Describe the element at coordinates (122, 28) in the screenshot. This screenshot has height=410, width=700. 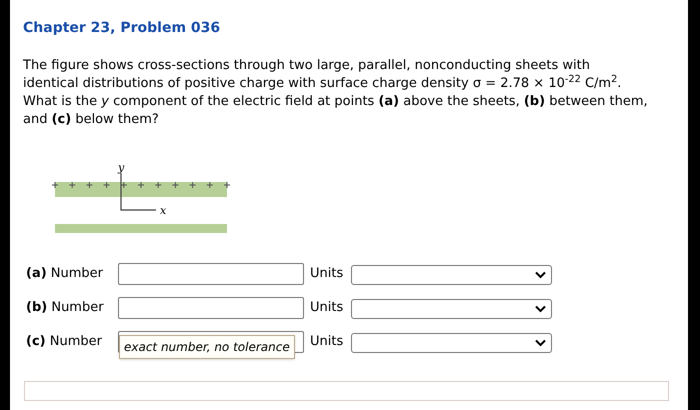
I see `problem-title: Chapter 23, Problem 036` at that location.